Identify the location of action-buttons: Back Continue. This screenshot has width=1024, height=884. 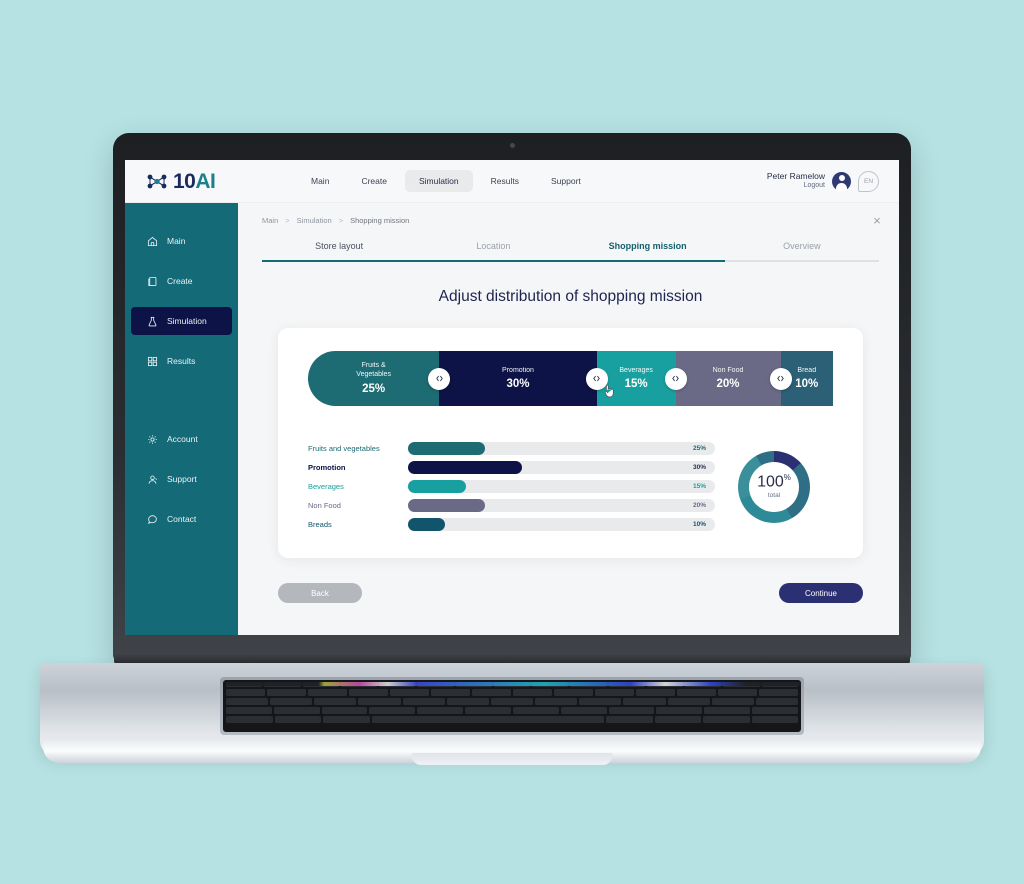
(570, 593).